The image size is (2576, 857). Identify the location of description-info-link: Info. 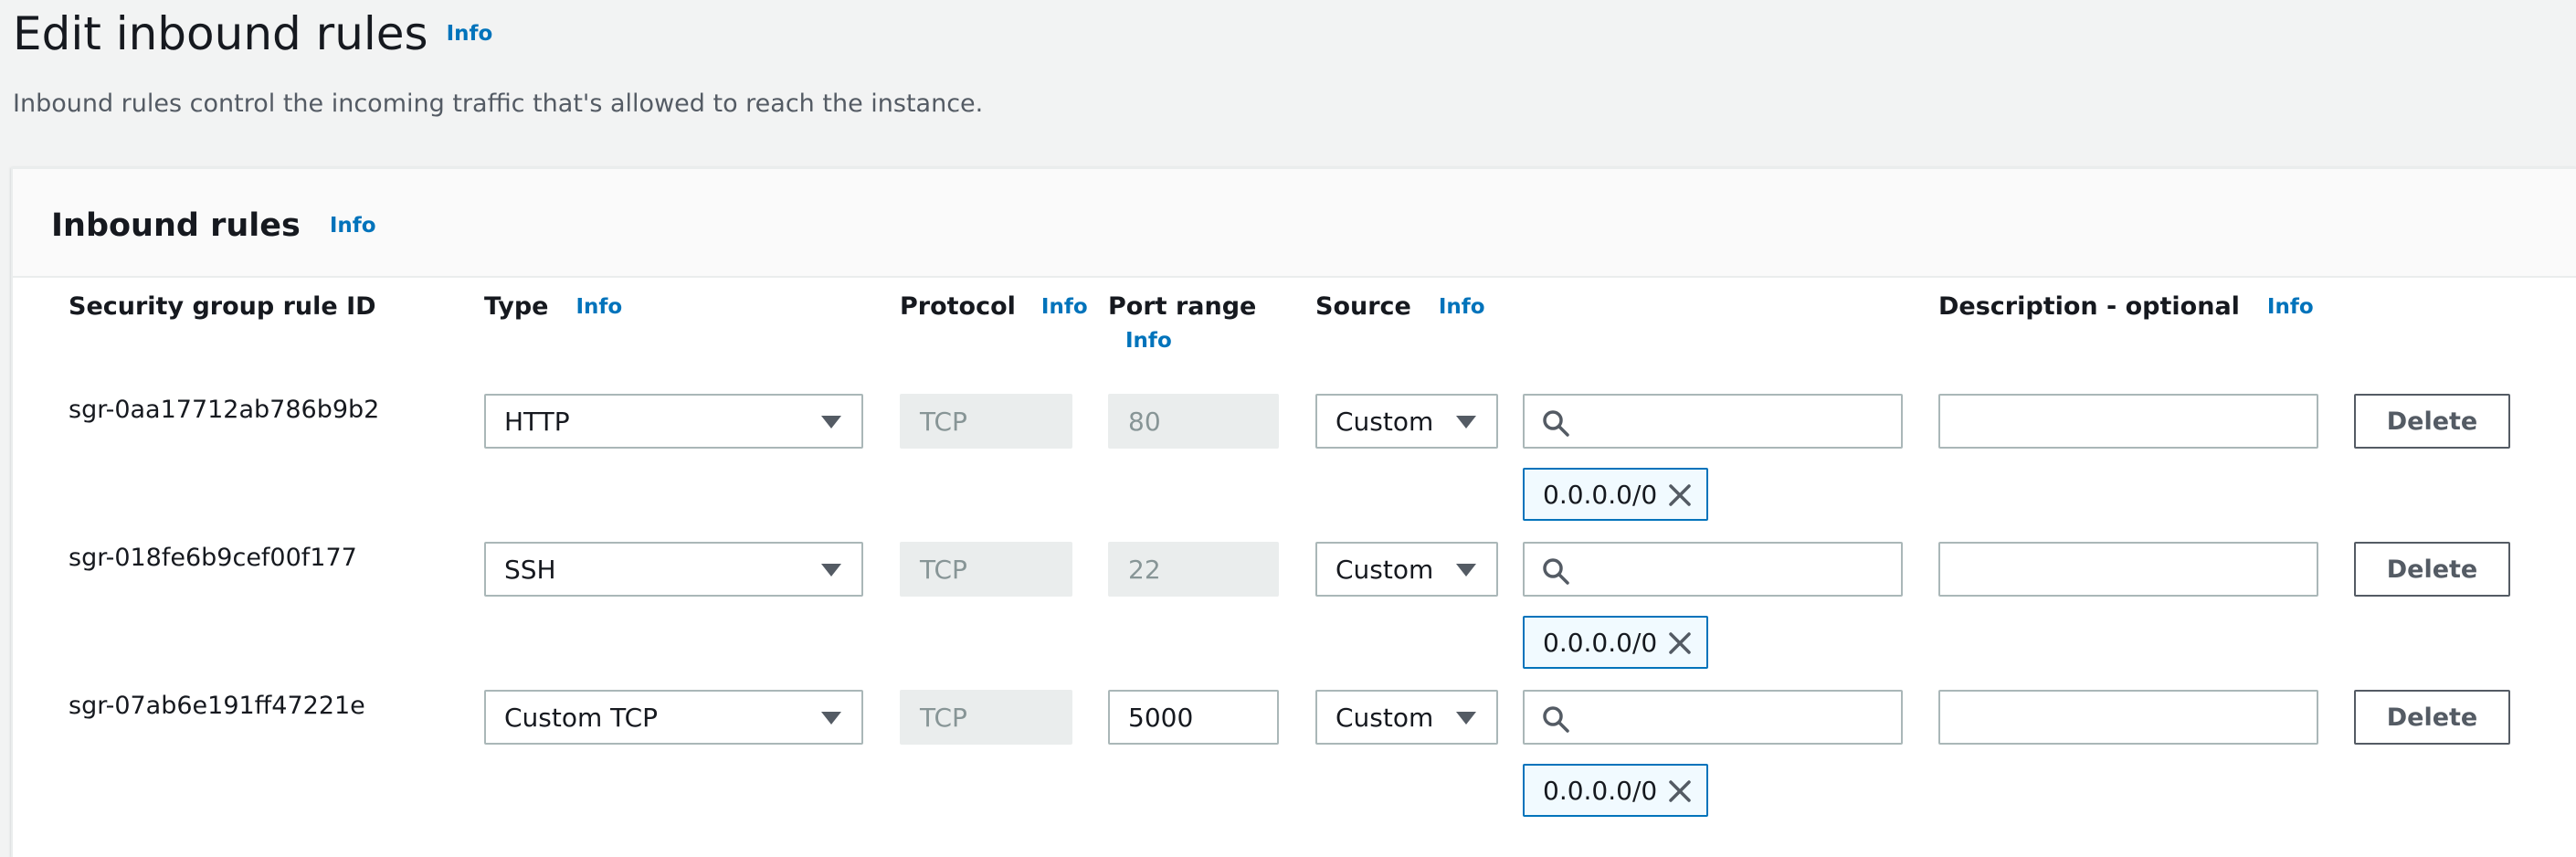
(2290, 307).